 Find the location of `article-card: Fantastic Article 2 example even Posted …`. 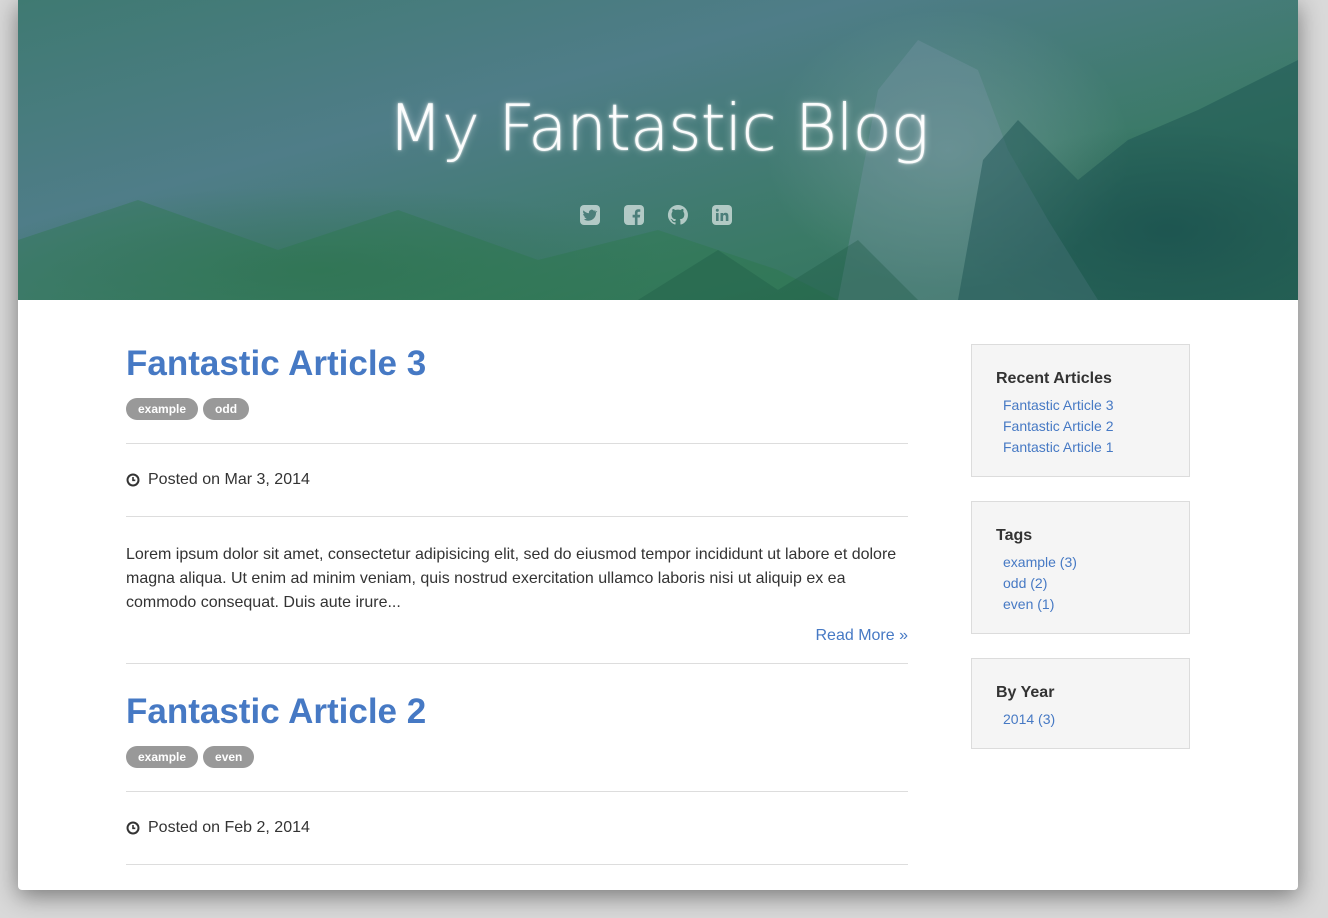

article-card: Fantastic Article 2 example even Posted … is located at coordinates (517, 778).